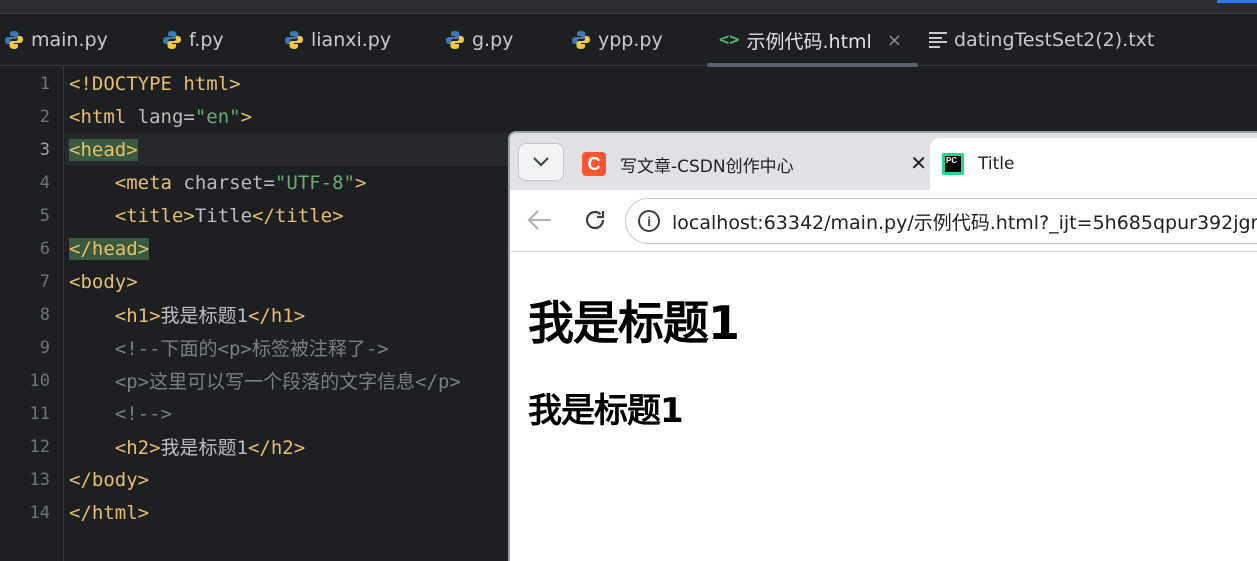  I want to click on line-number: 11, so click(39, 413).